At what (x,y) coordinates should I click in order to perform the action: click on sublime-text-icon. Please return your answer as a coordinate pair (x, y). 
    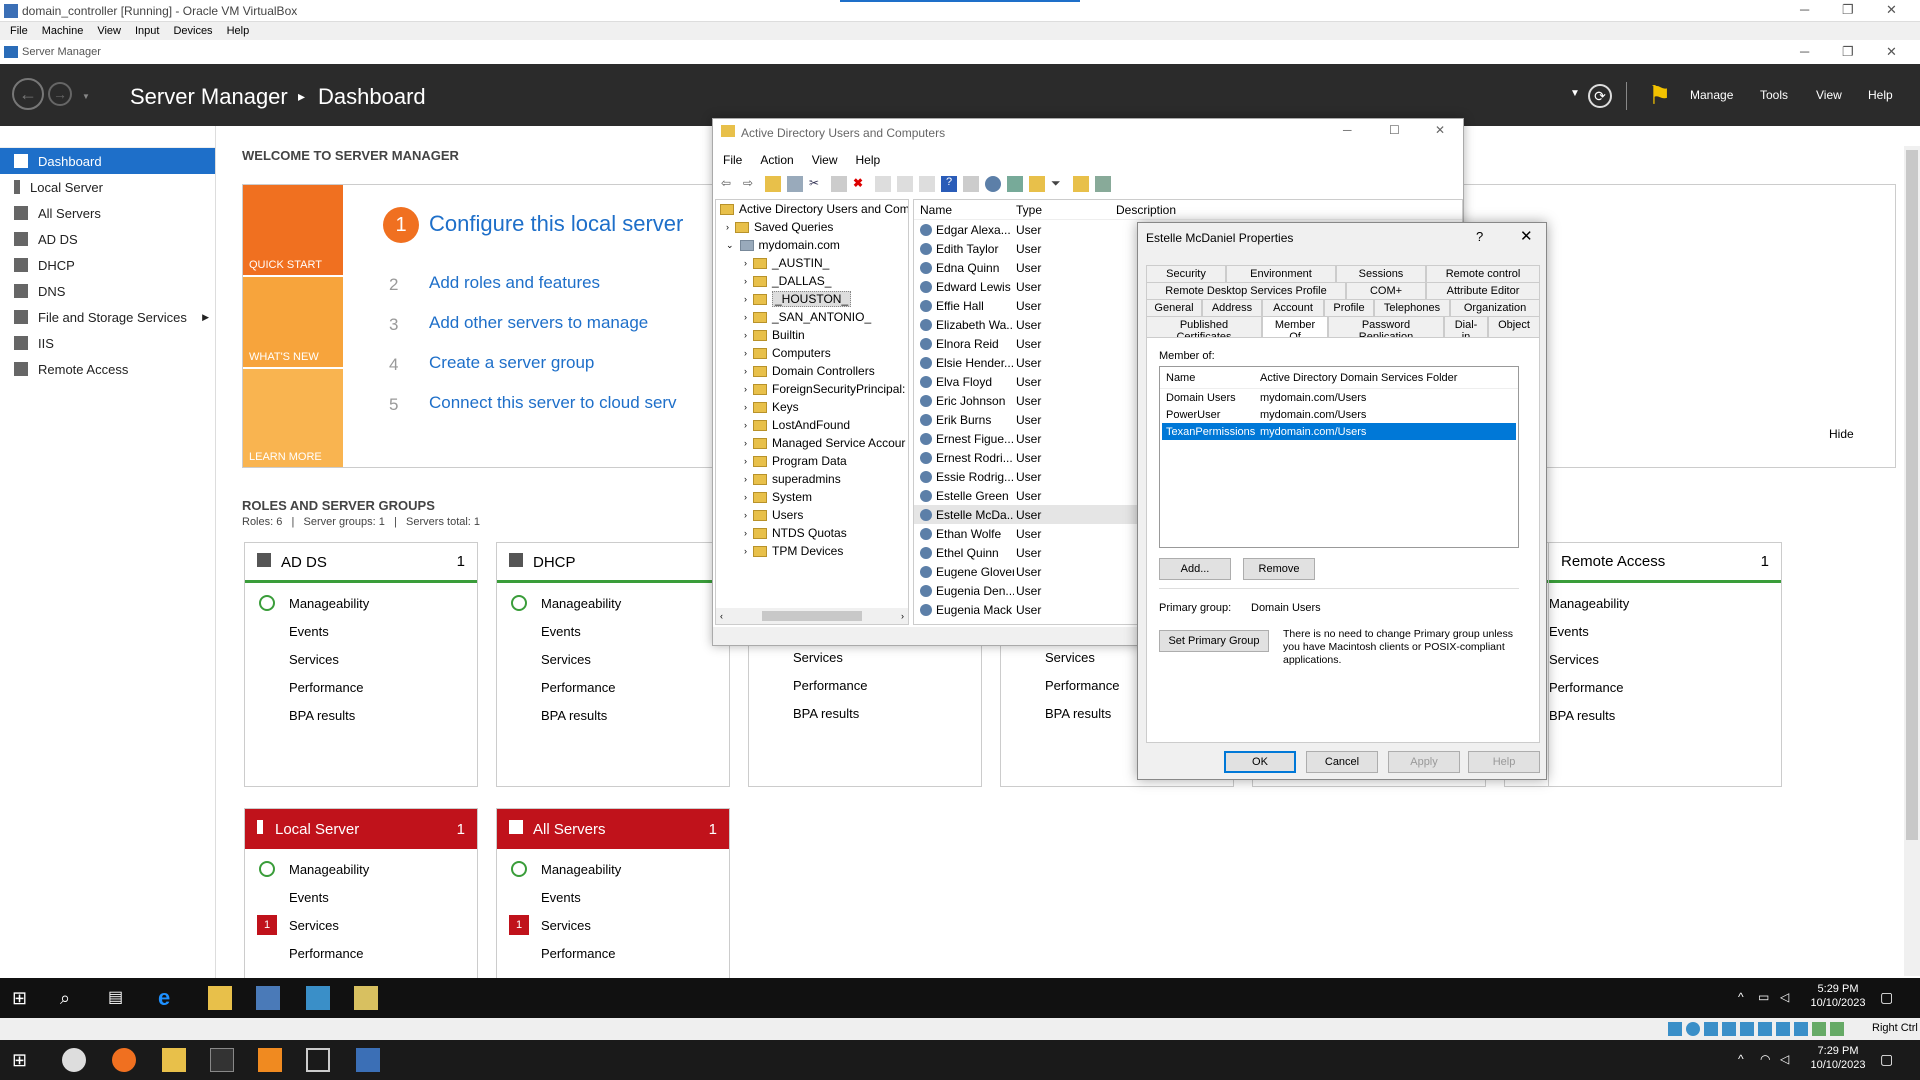
    Looking at the image, I should click on (270, 1060).